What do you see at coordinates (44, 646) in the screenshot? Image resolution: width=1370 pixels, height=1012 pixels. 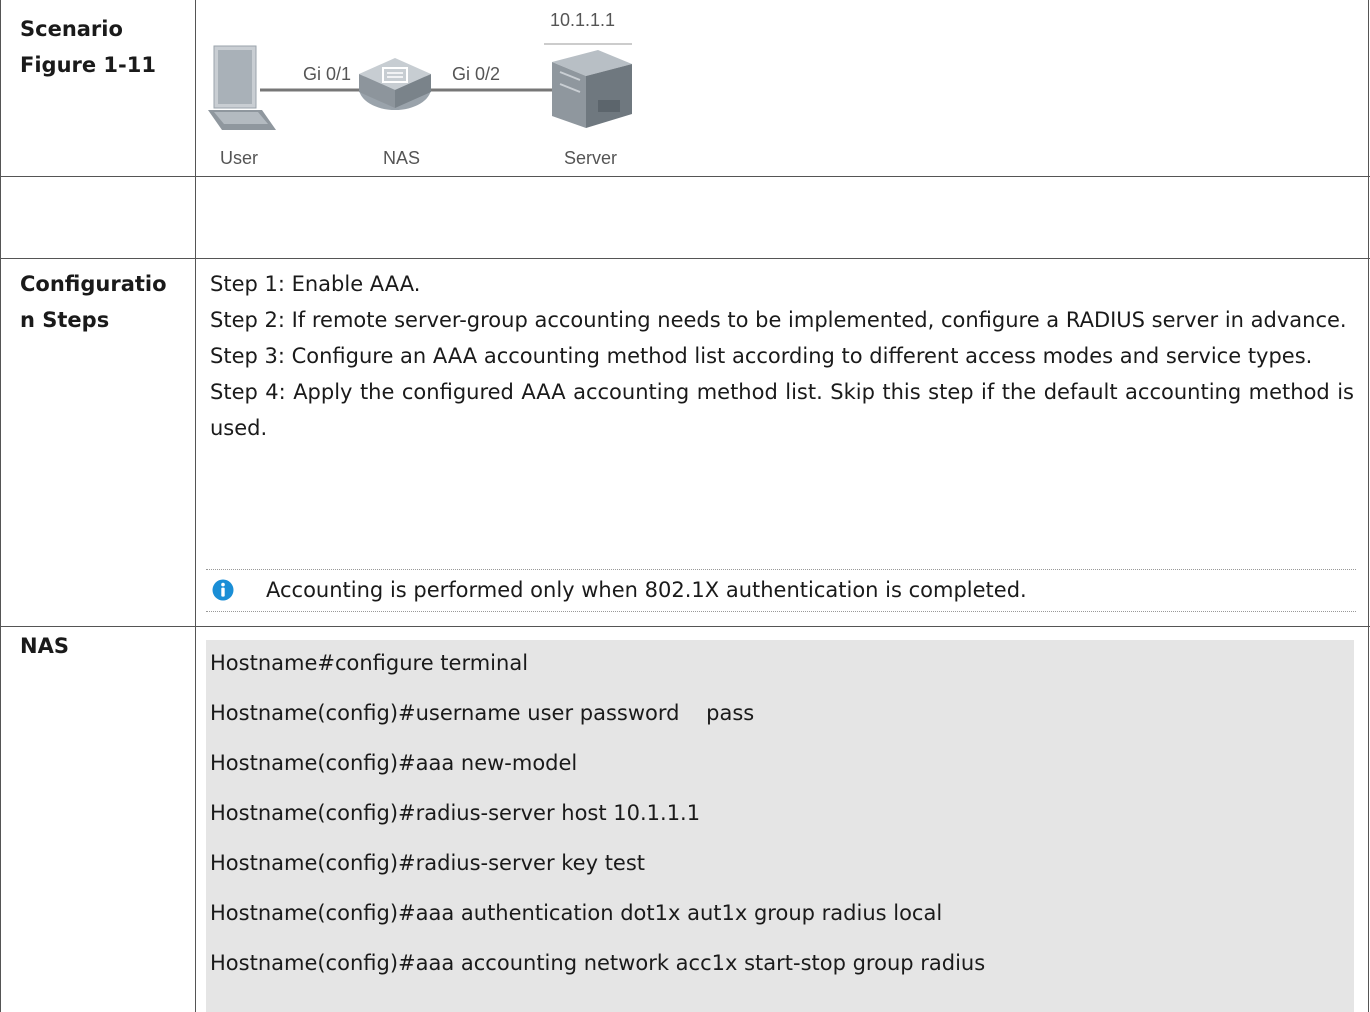 I see `nas-label: NAS` at bounding box center [44, 646].